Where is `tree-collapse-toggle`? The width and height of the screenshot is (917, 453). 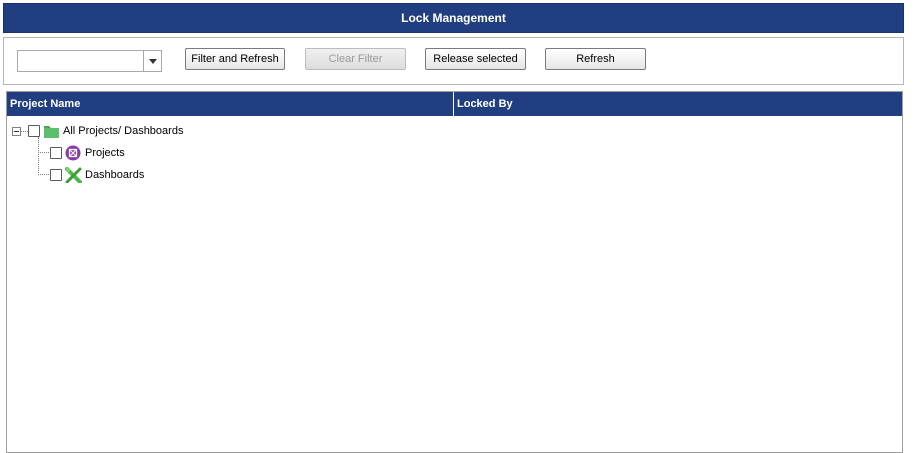 tree-collapse-toggle is located at coordinates (16, 131).